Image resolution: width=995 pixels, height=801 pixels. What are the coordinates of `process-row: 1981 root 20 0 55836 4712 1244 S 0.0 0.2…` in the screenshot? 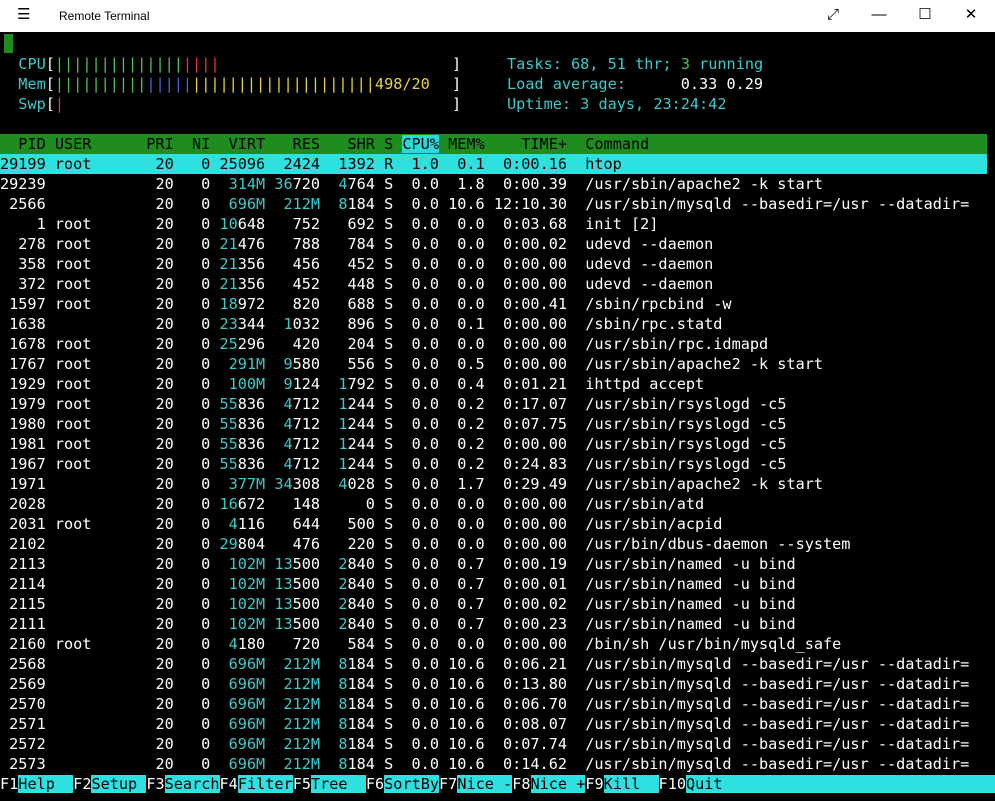 It's located at (493, 444).